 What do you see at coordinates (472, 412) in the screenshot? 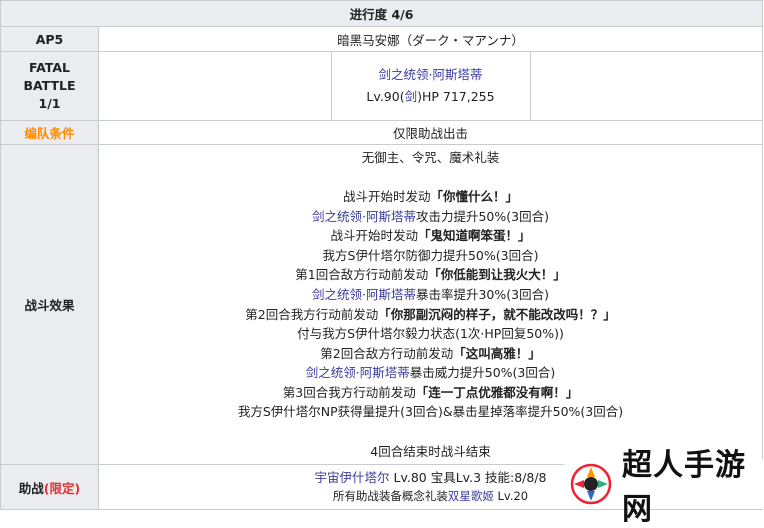
I see `effect-text: NP获得量提升(3回合)&暴击星掉落率提升50%(3回合)` at bounding box center [472, 412].